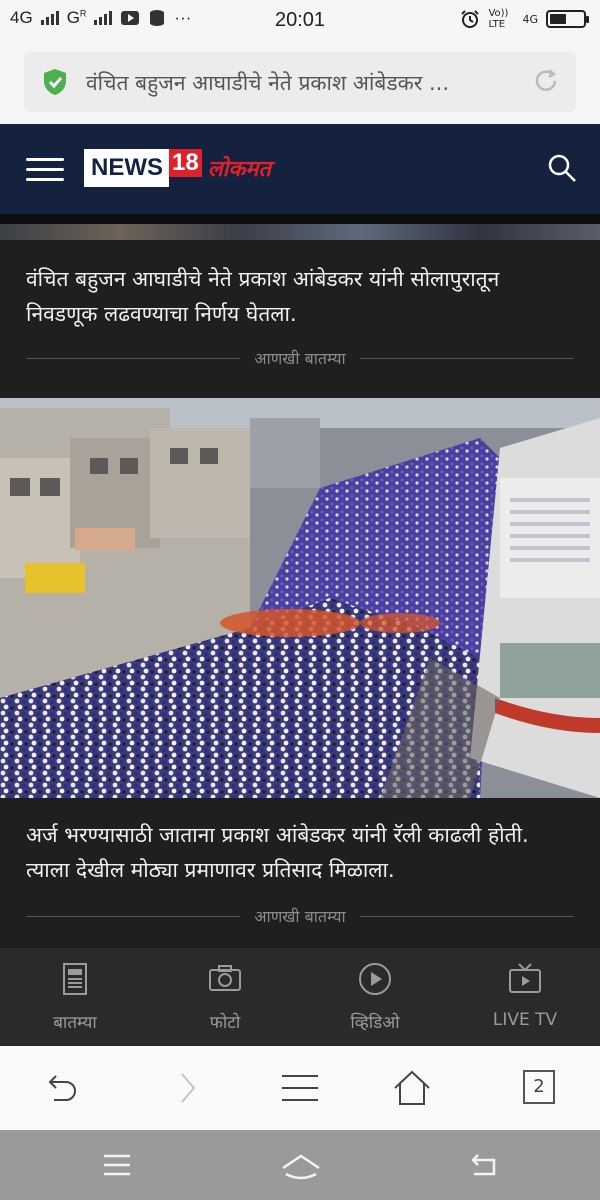  I want to click on home-nav-icon, so click(301, 1165).